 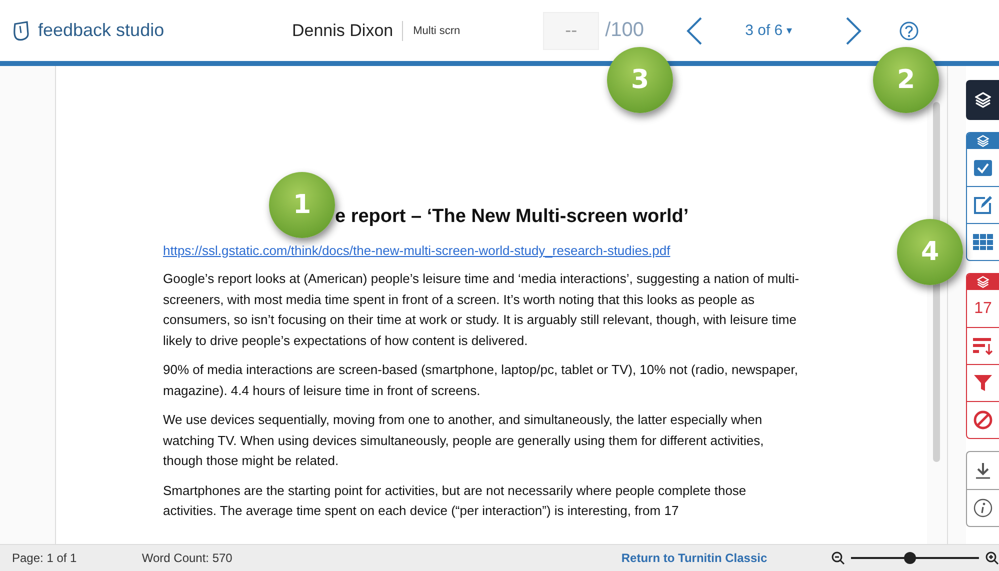 What do you see at coordinates (348, 30) in the screenshot?
I see `student-name: Dennis Dixon` at bounding box center [348, 30].